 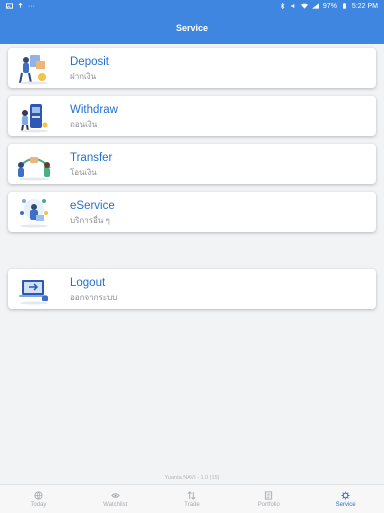 I want to click on eservice-subtitle: บริการอื่น ๆ, so click(x=90, y=220).